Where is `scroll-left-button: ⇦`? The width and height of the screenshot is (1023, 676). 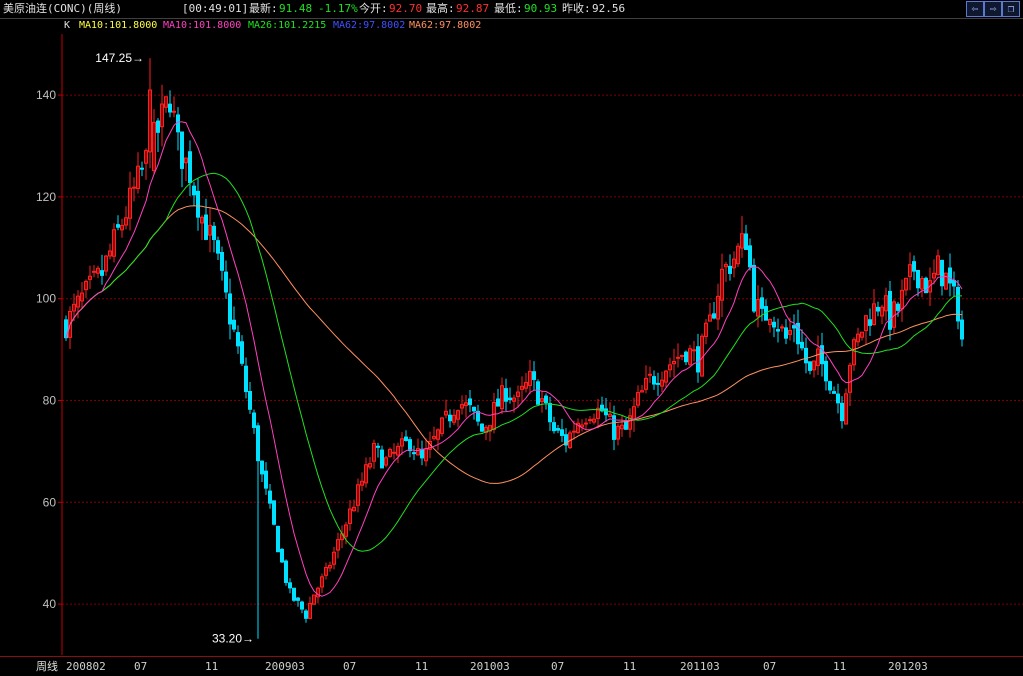 scroll-left-button: ⇦ is located at coordinates (975, 9).